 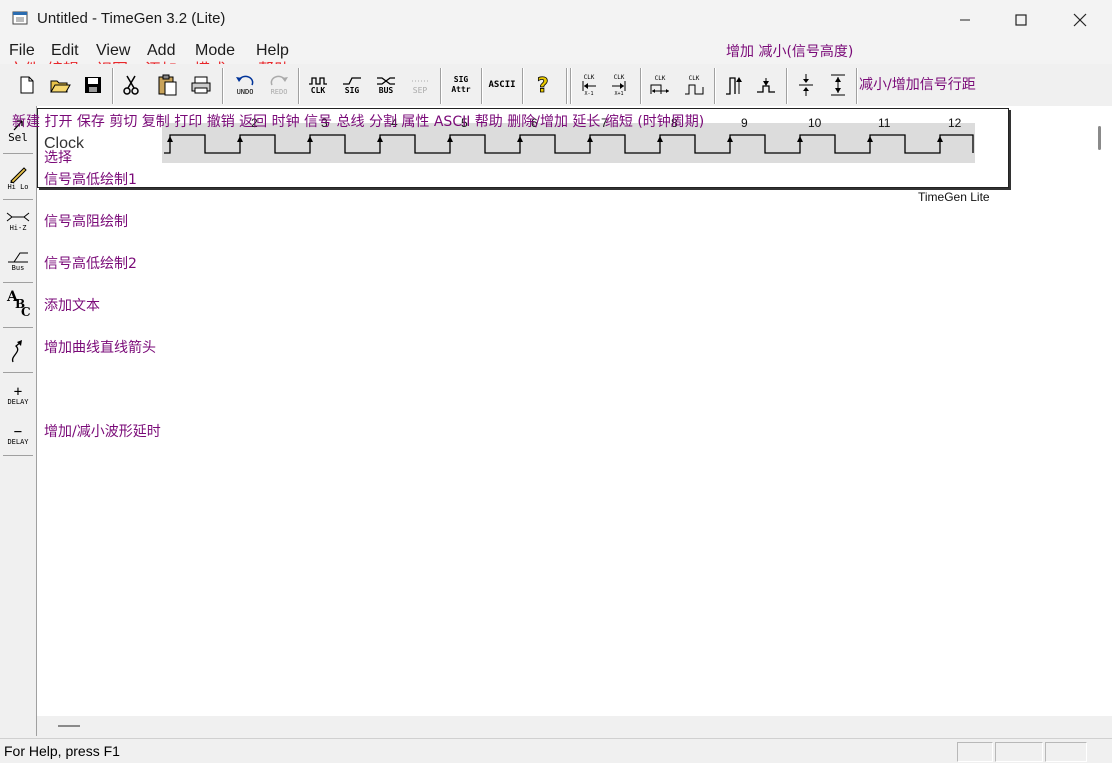 What do you see at coordinates (18, 187) in the screenshot?
I see `hilo-tool-label: Hi Lo` at bounding box center [18, 187].